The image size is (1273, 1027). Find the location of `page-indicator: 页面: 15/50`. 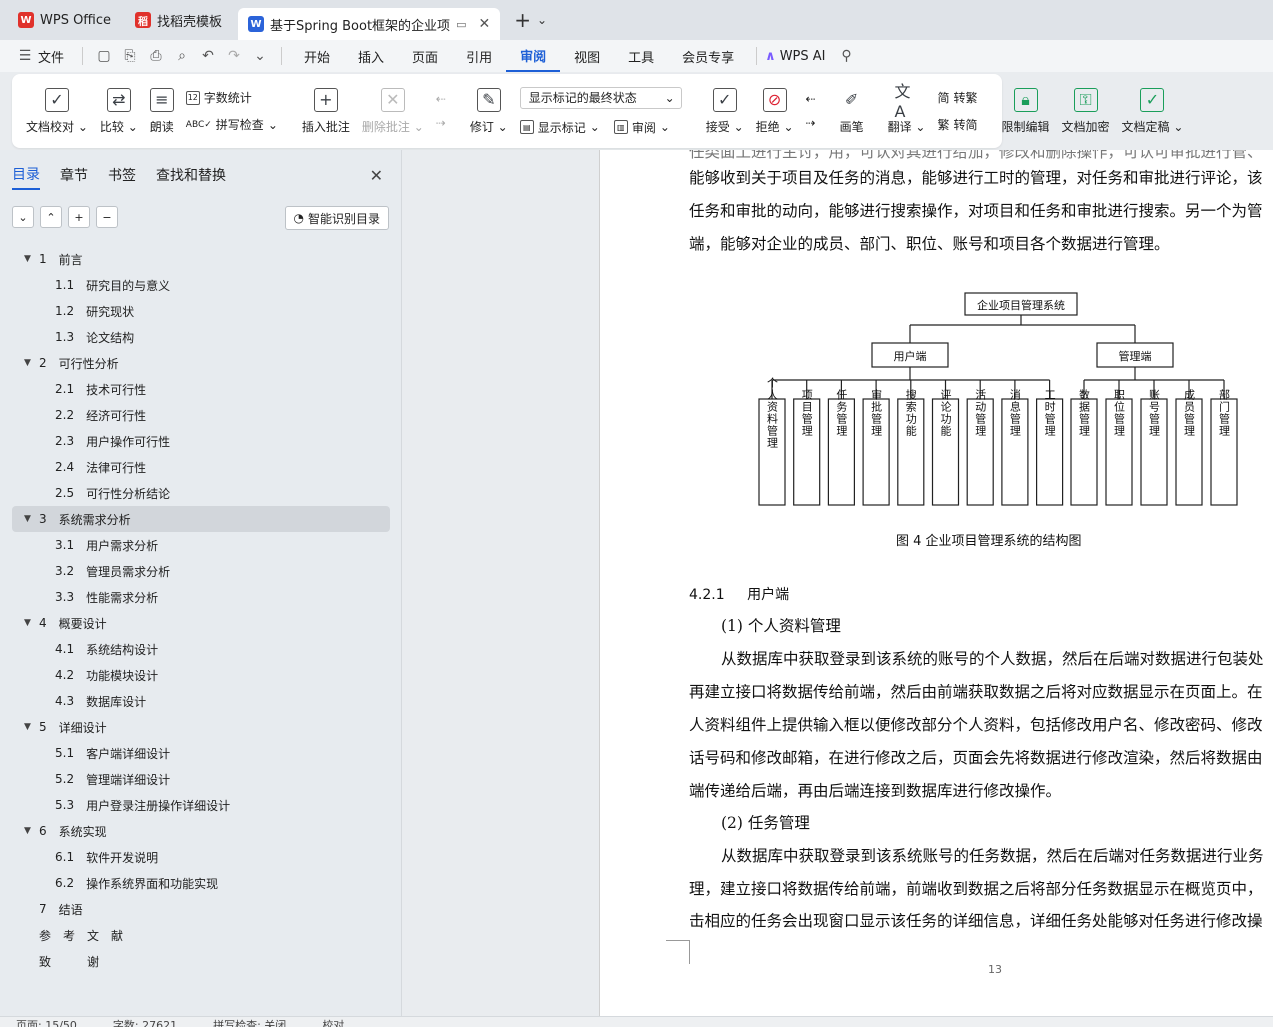

page-indicator: 页面: 15/50 is located at coordinates (46, 1022).